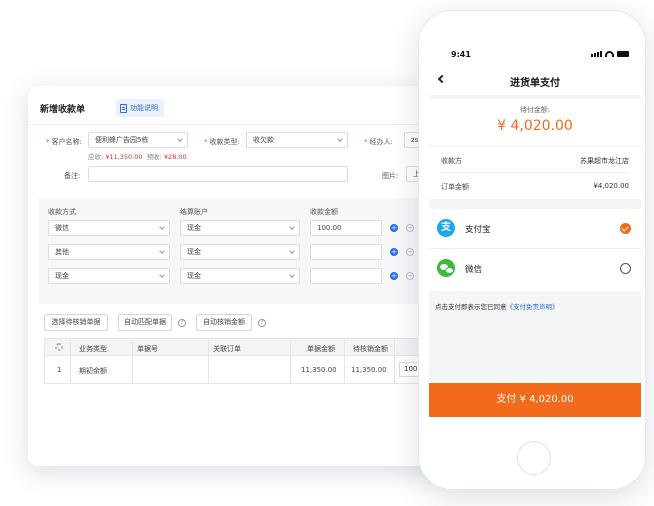  What do you see at coordinates (194, 212) in the screenshot?
I see `col-settlement-account: 结算账户` at bounding box center [194, 212].